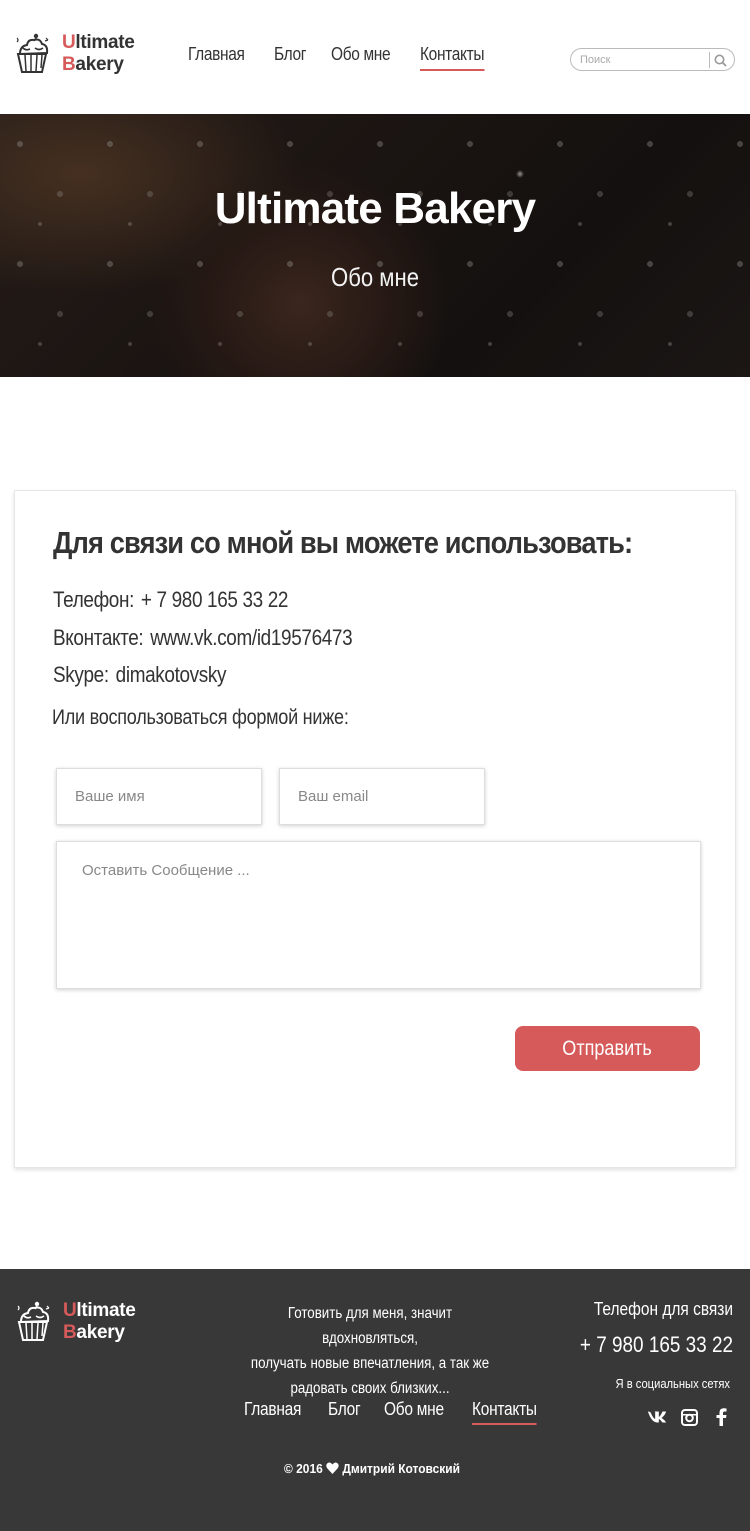 This screenshot has height=1531, width=750. I want to click on message-textarea, so click(378, 915).